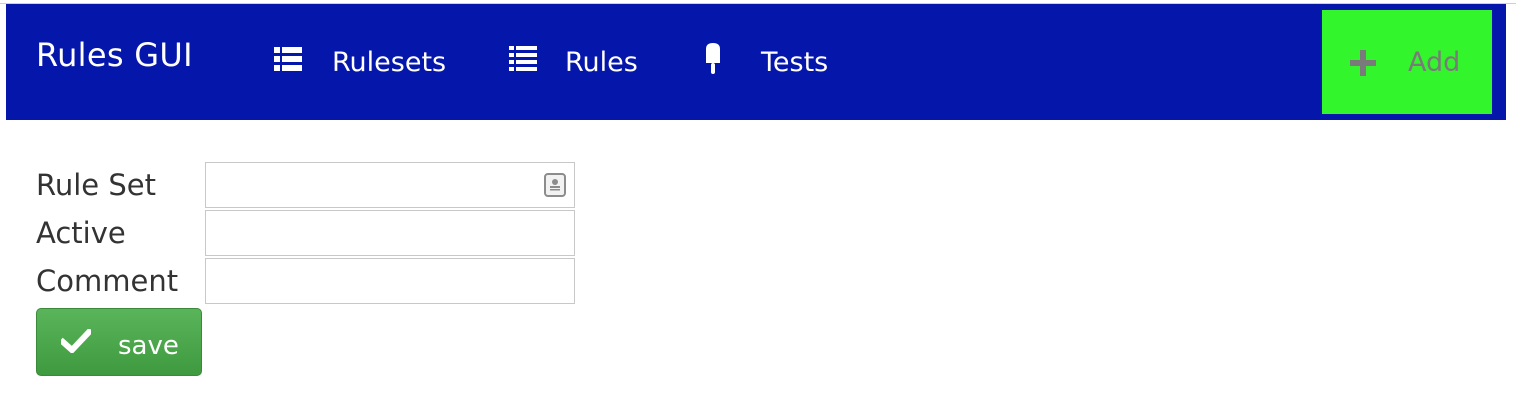 The width and height of the screenshot is (1516, 416). What do you see at coordinates (107, 281) in the screenshot?
I see `comment-label: Comment` at bounding box center [107, 281].